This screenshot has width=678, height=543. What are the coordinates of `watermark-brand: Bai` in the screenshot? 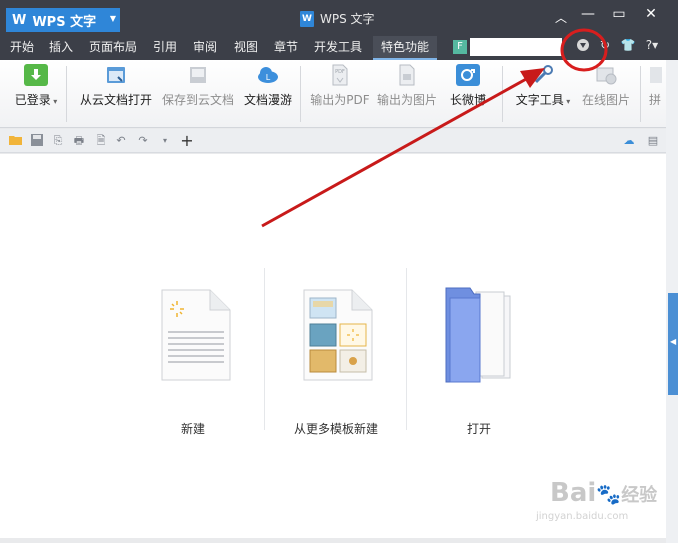 It's located at (573, 493).